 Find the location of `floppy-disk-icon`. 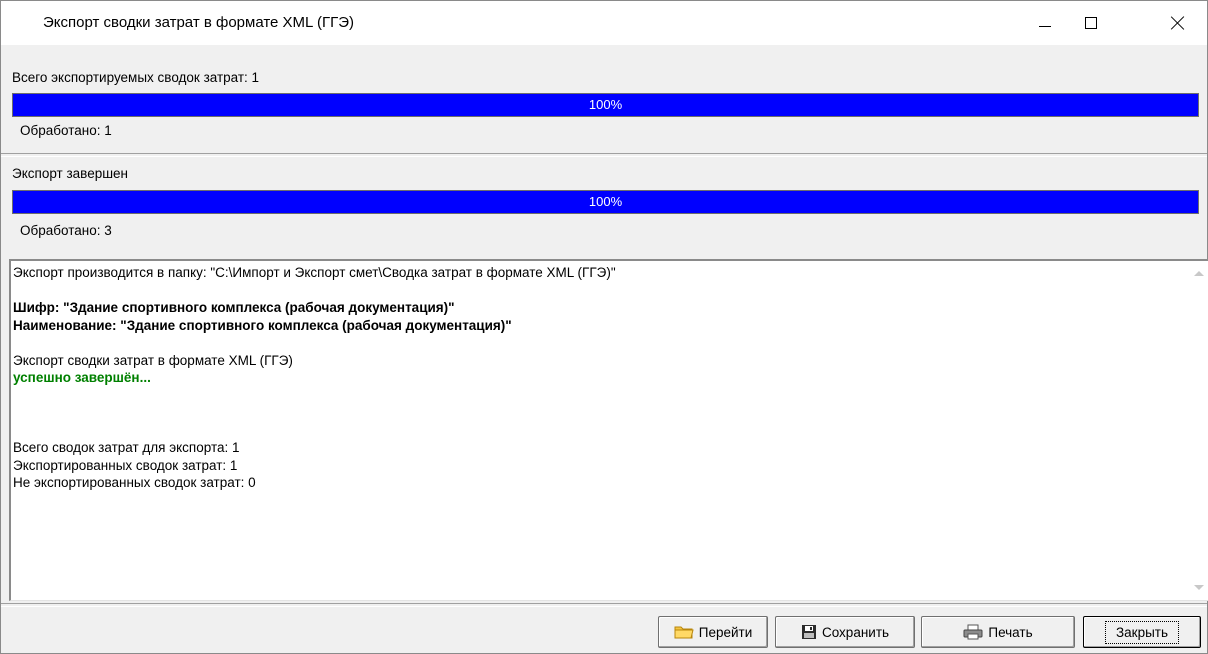

floppy-disk-icon is located at coordinates (809, 632).